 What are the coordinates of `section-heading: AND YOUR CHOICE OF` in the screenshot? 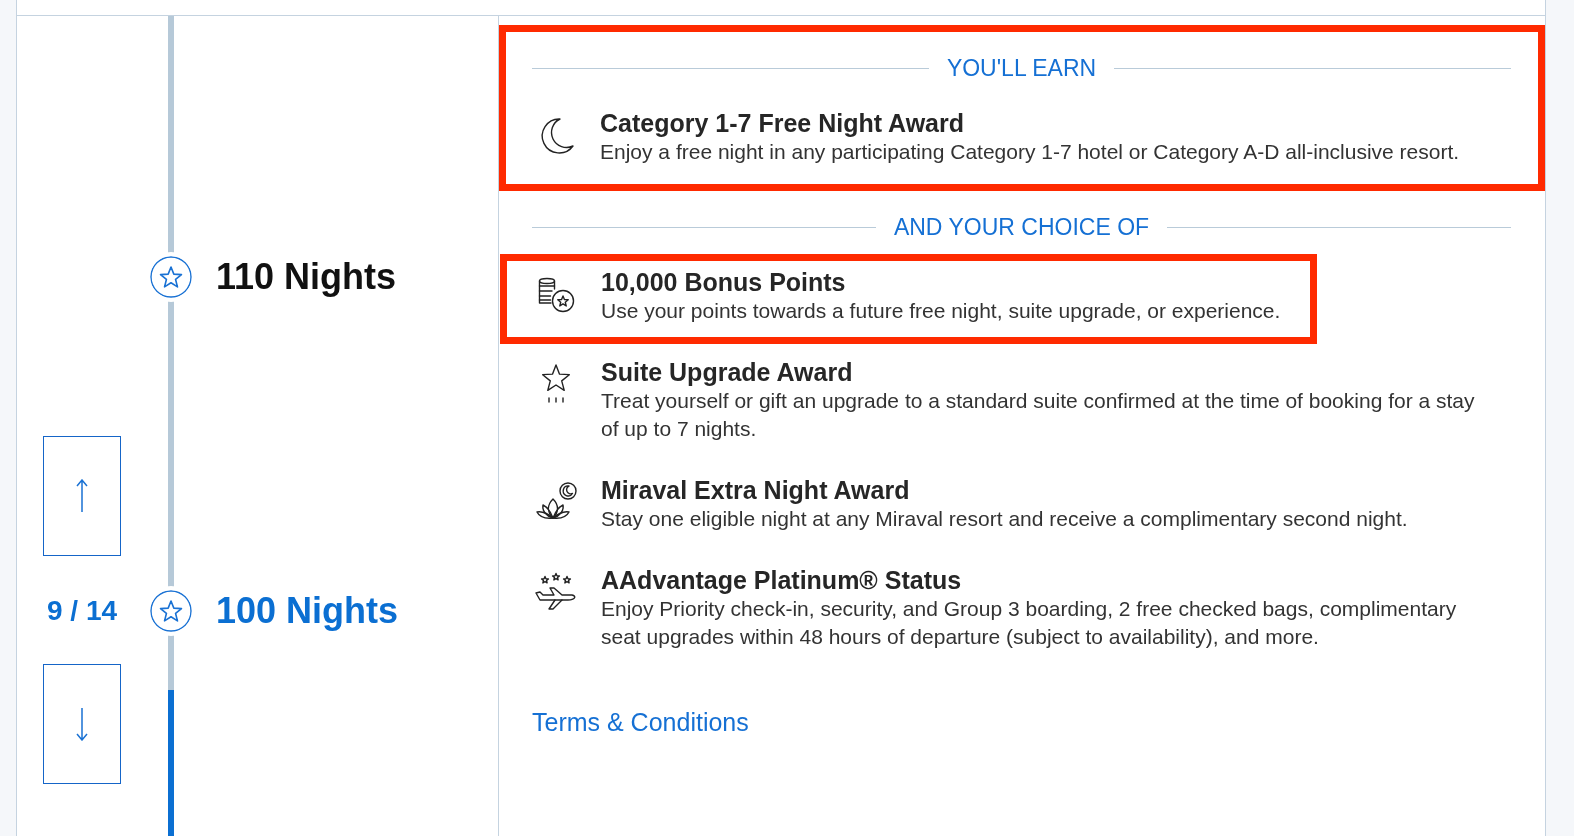 It's located at (1021, 227).